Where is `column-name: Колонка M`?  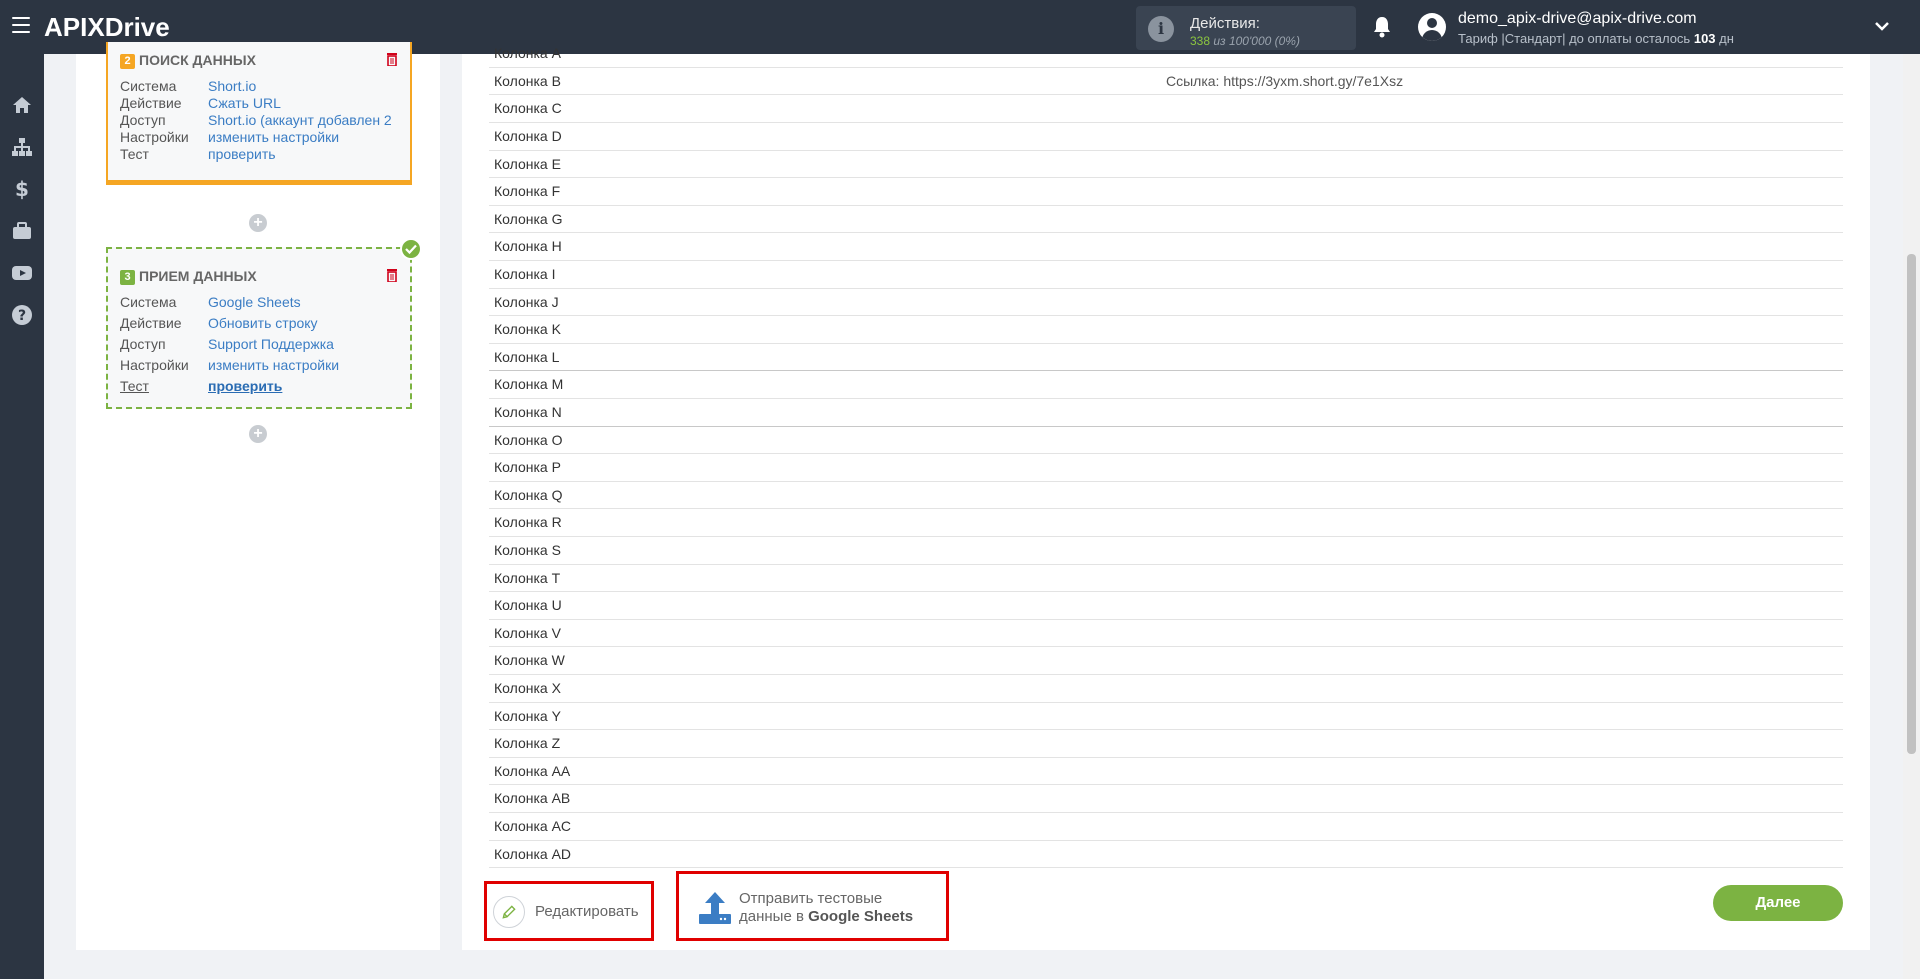
column-name: Колонка M is located at coordinates (529, 384).